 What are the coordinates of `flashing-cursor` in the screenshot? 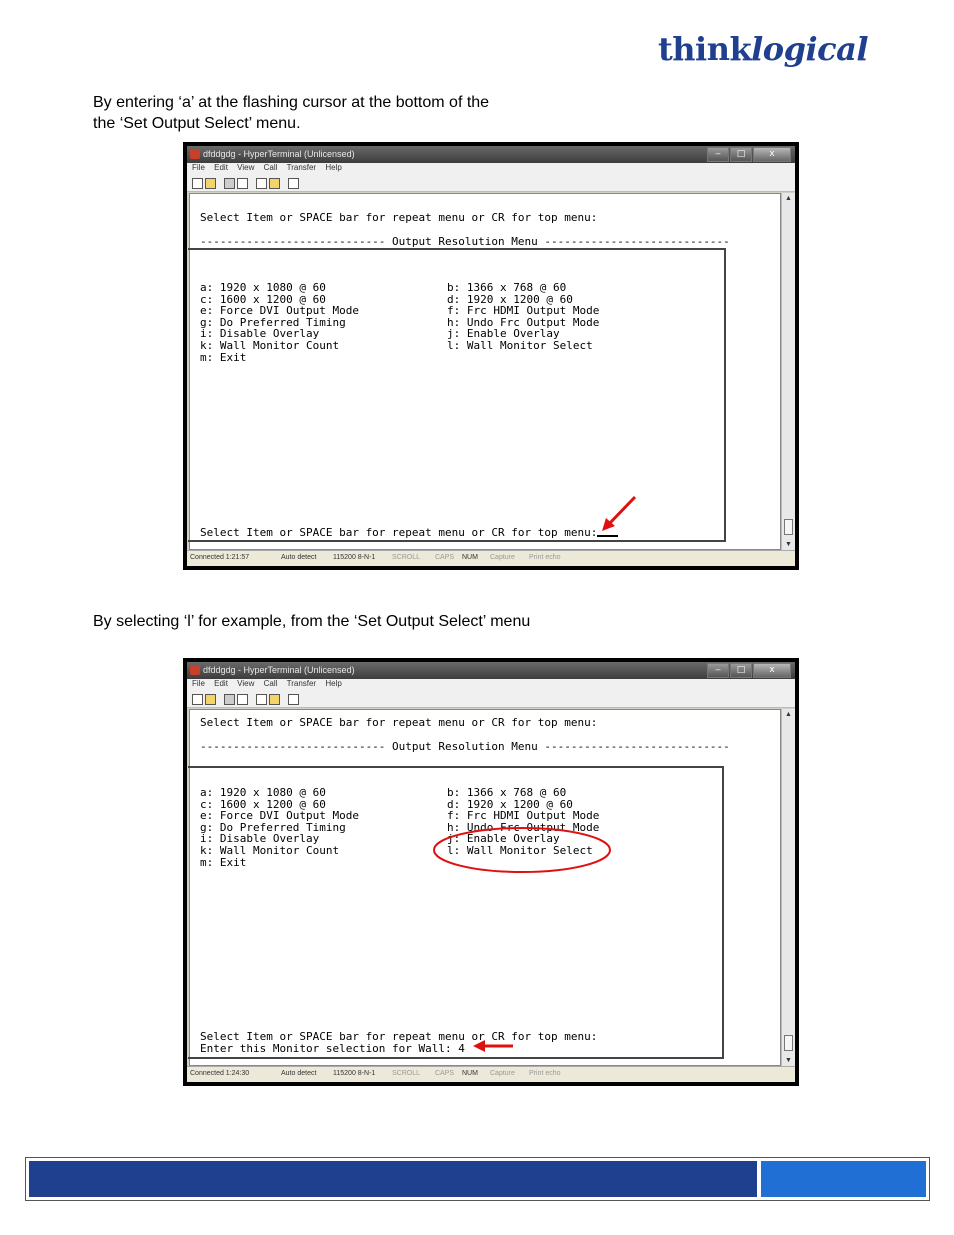 It's located at (607, 536).